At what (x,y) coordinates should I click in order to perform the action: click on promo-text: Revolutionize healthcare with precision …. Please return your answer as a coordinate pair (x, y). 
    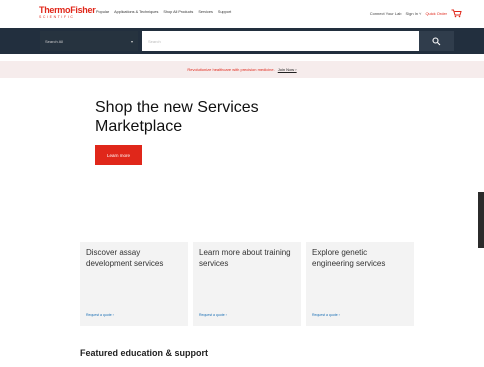
    Looking at the image, I should click on (231, 69).